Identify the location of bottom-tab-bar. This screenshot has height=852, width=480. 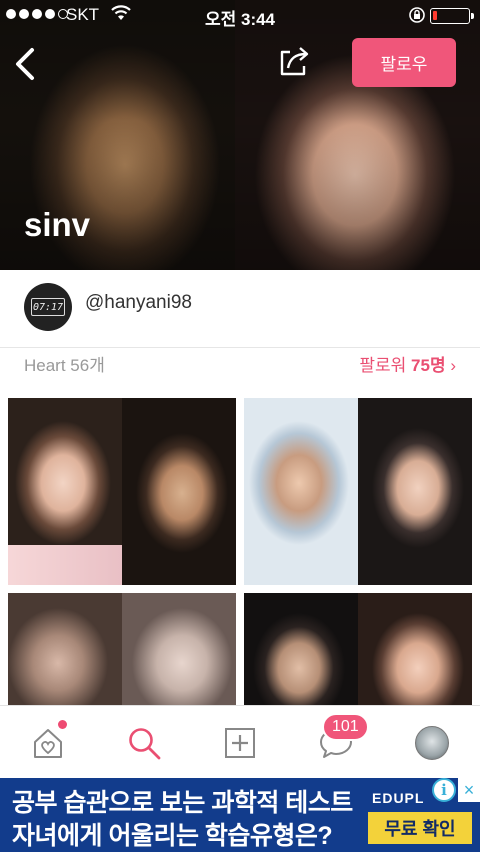
(240, 741).